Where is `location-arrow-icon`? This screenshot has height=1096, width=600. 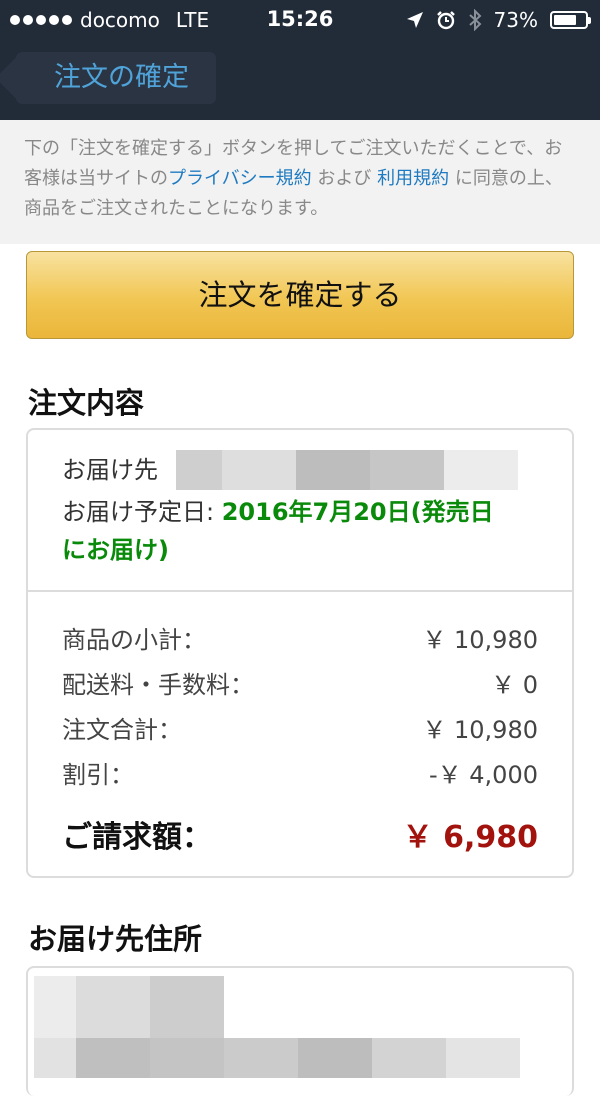 location-arrow-icon is located at coordinates (414, 20).